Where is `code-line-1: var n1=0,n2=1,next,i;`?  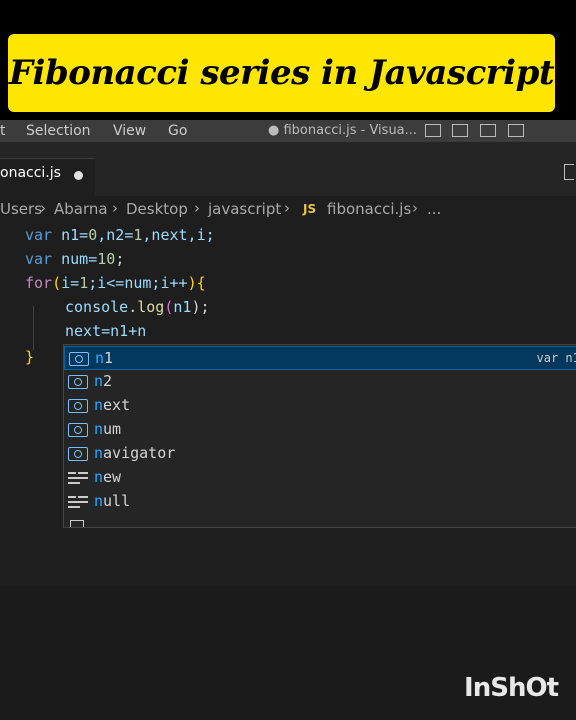 code-line-1: var n1=0,n2=1,next,i; is located at coordinates (120, 235).